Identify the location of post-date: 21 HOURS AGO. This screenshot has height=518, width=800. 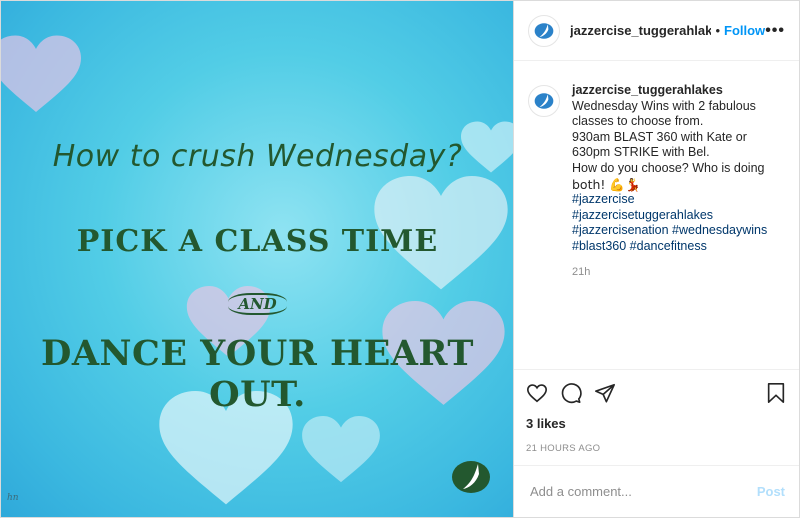
(563, 448).